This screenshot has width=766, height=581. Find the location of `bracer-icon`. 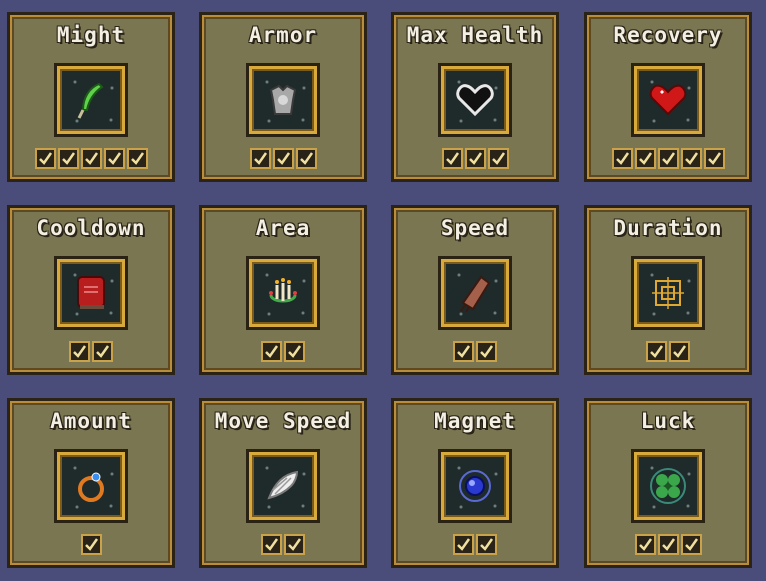

bracer-icon is located at coordinates (475, 293).